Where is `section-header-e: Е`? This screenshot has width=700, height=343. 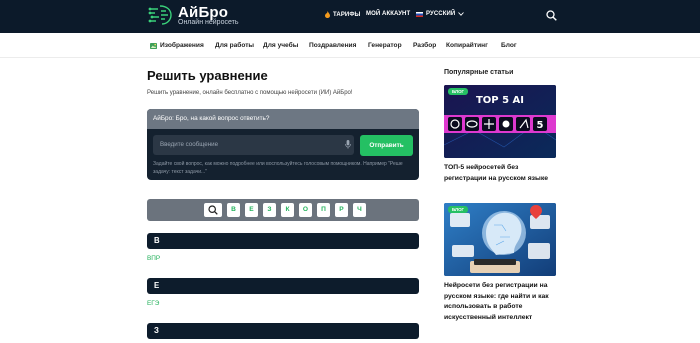
section-header-e: Е is located at coordinates (283, 286).